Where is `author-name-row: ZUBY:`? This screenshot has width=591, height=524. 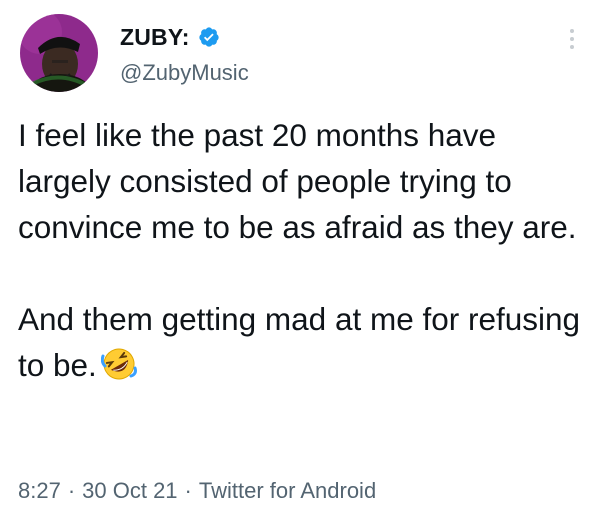
author-name-row: ZUBY: is located at coordinates (184, 37).